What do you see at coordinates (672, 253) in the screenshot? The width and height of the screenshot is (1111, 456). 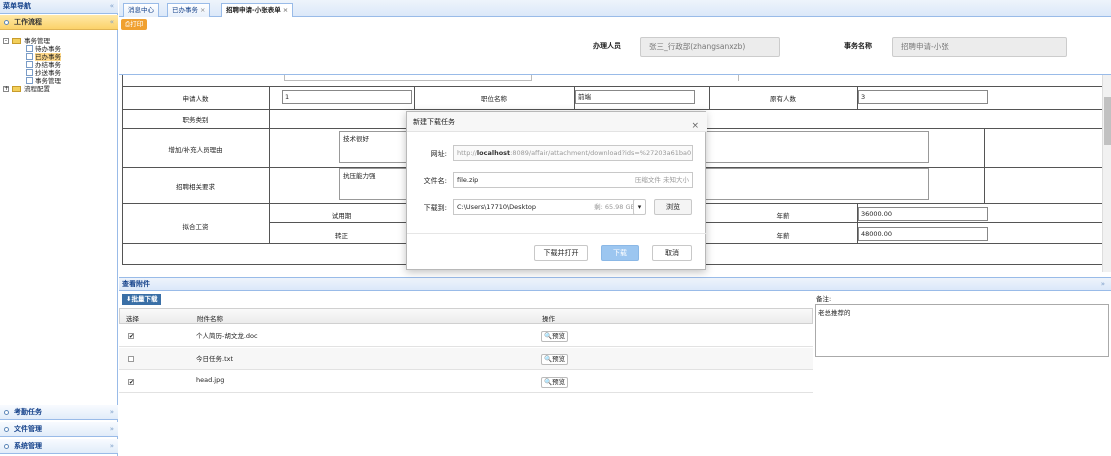 I see `cancel-button: 取消` at bounding box center [672, 253].